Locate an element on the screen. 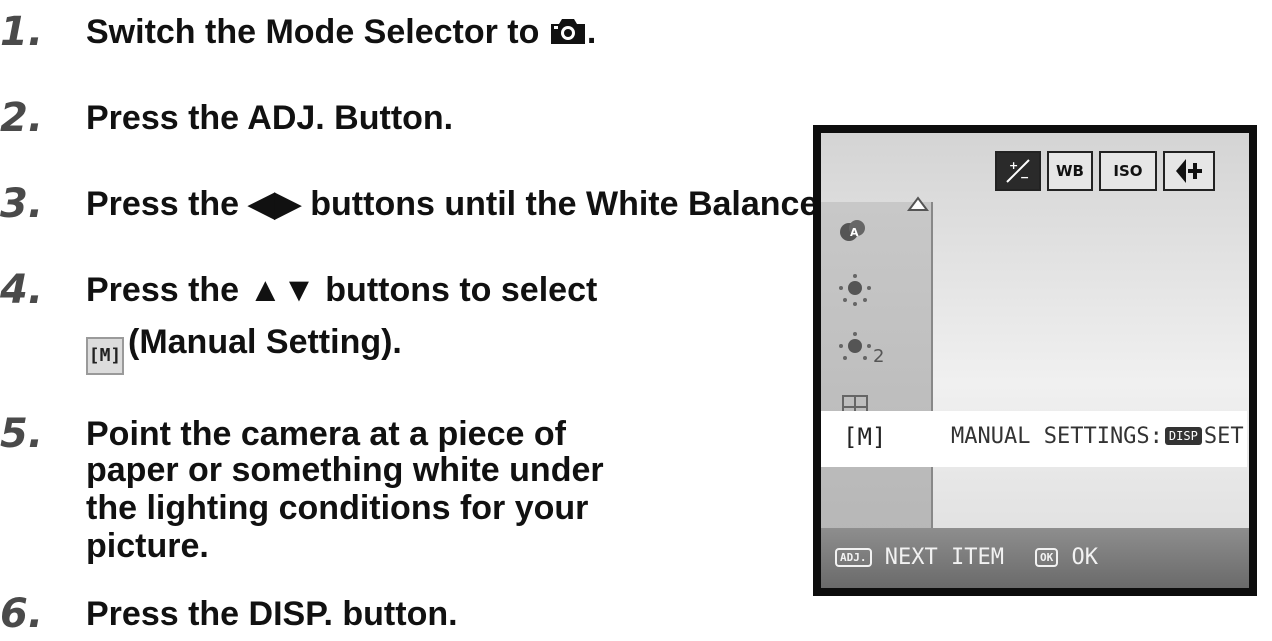  svg-text: A is located at coordinates (854, 232).